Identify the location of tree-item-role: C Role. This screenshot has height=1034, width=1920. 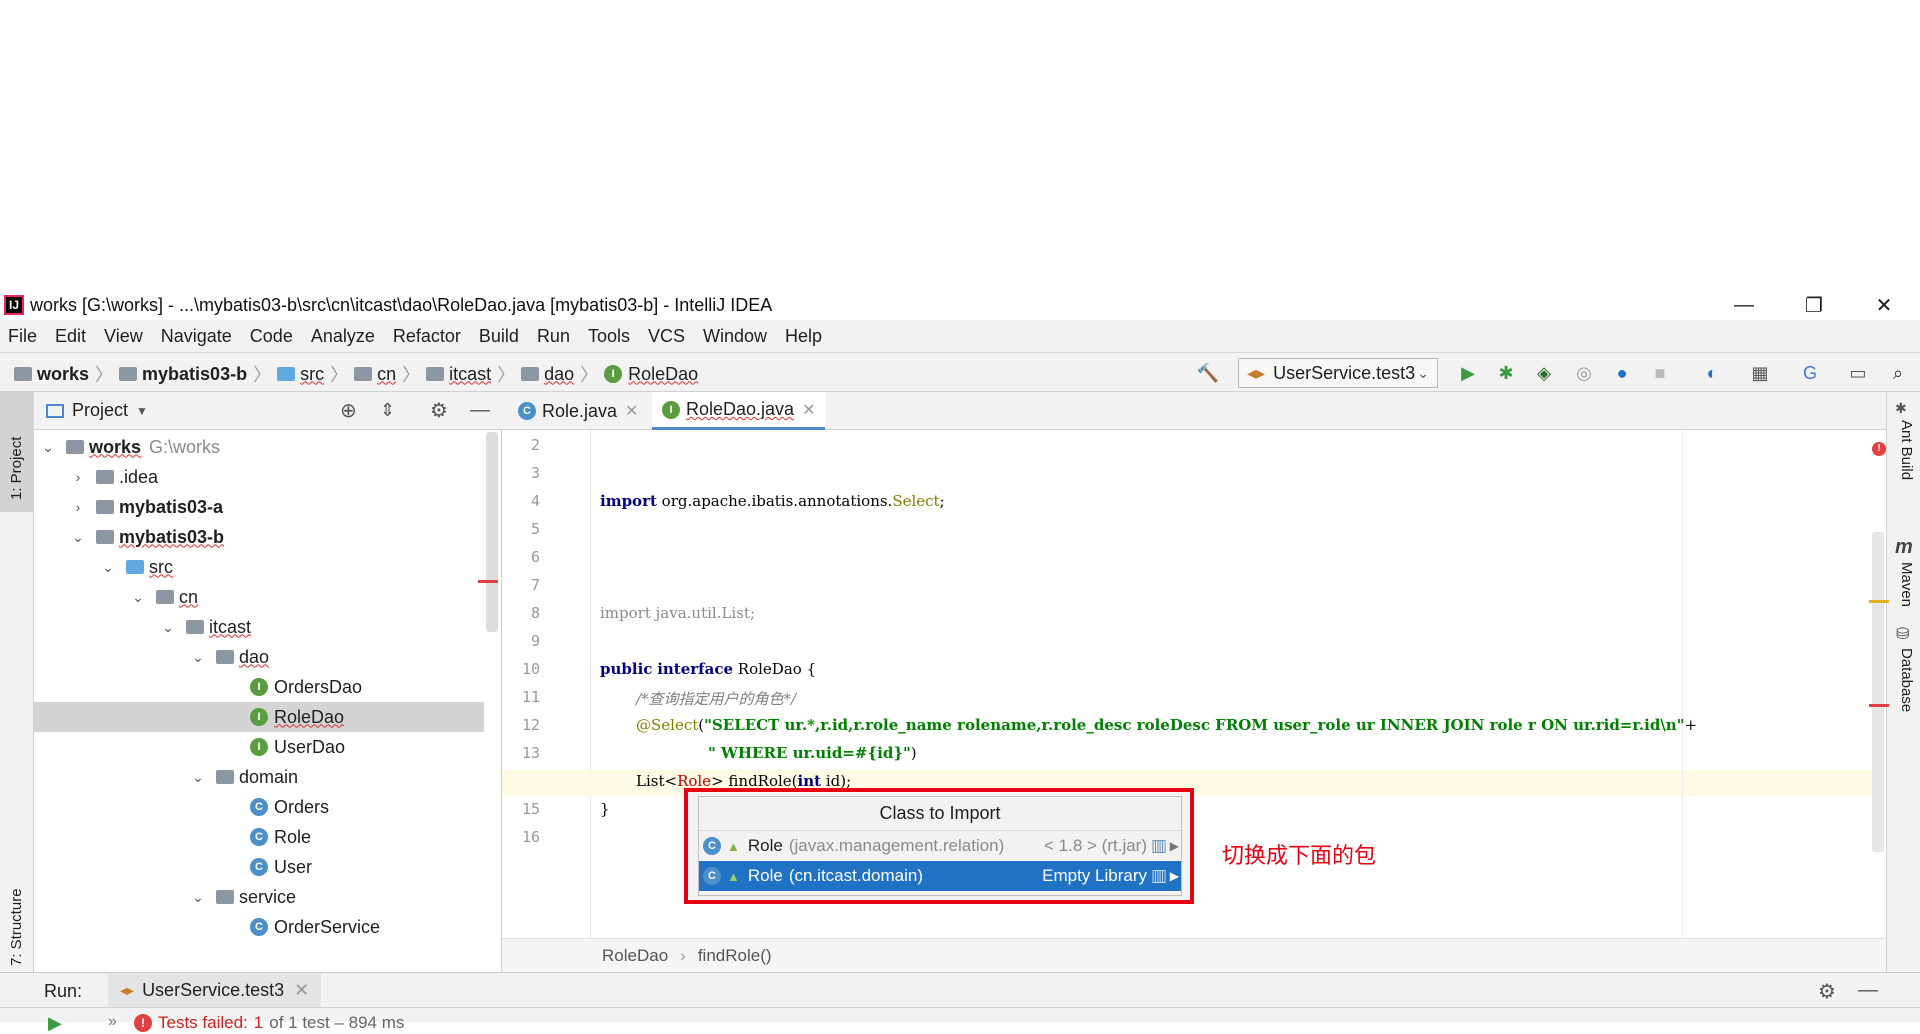
(259, 837).